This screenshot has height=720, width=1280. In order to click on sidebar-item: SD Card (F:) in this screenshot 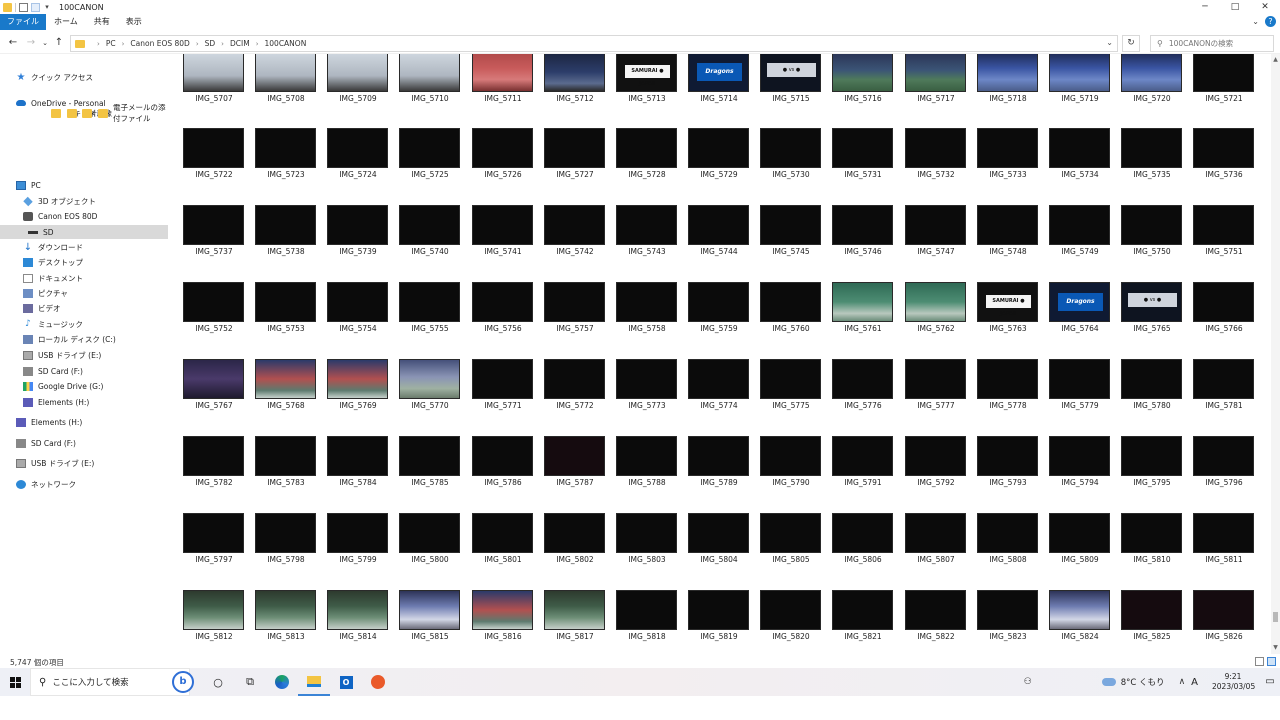, I will do `click(84, 443)`.